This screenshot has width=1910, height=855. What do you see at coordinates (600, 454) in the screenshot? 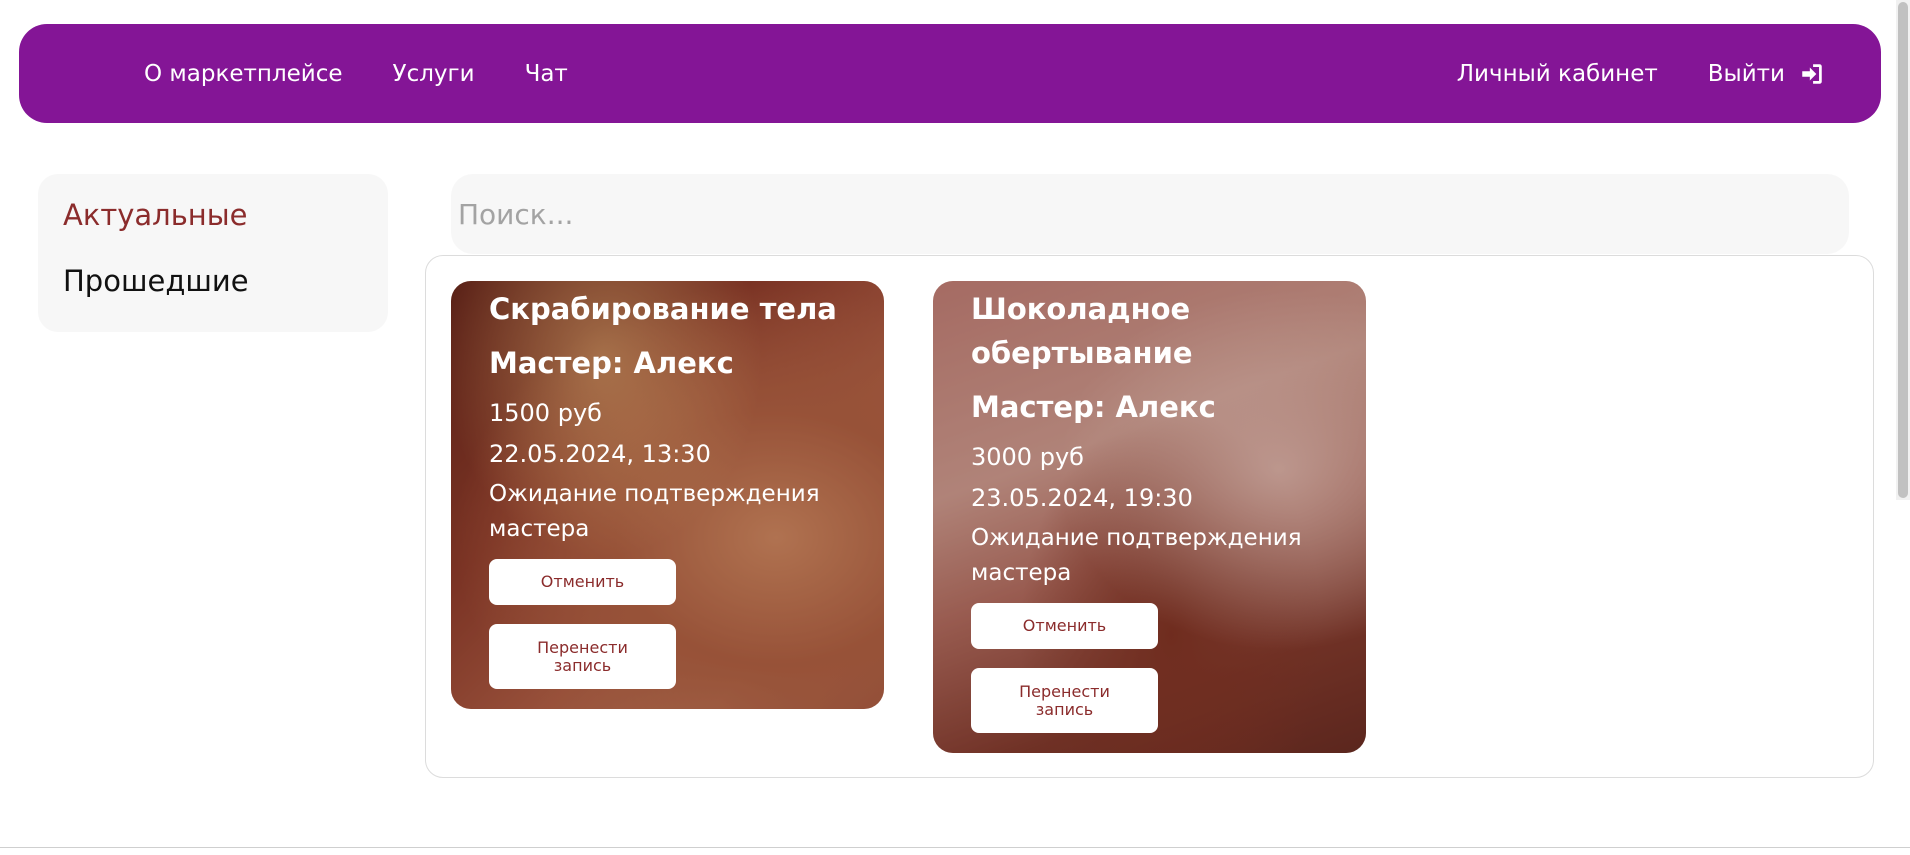
I see `booking-datetime: 22.05.2024, 13:30` at bounding box center [600, 454].